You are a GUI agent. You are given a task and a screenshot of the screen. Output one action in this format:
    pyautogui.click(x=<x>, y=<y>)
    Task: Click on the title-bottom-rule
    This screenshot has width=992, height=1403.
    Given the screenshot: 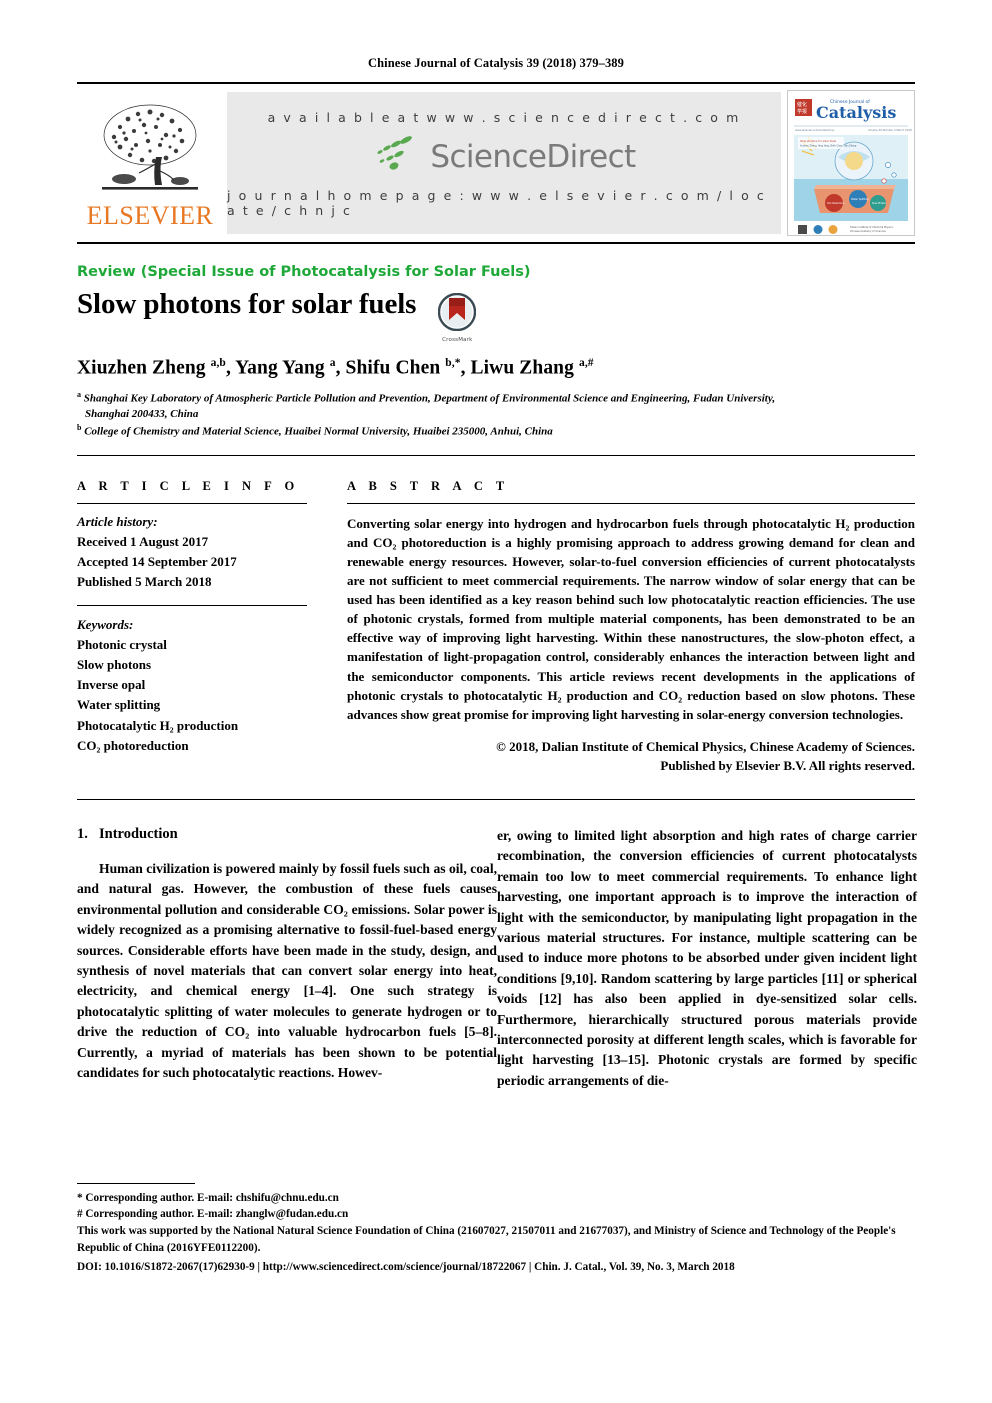 What is the action you would take?
    pyautogui.click(x=496, y=455)
    